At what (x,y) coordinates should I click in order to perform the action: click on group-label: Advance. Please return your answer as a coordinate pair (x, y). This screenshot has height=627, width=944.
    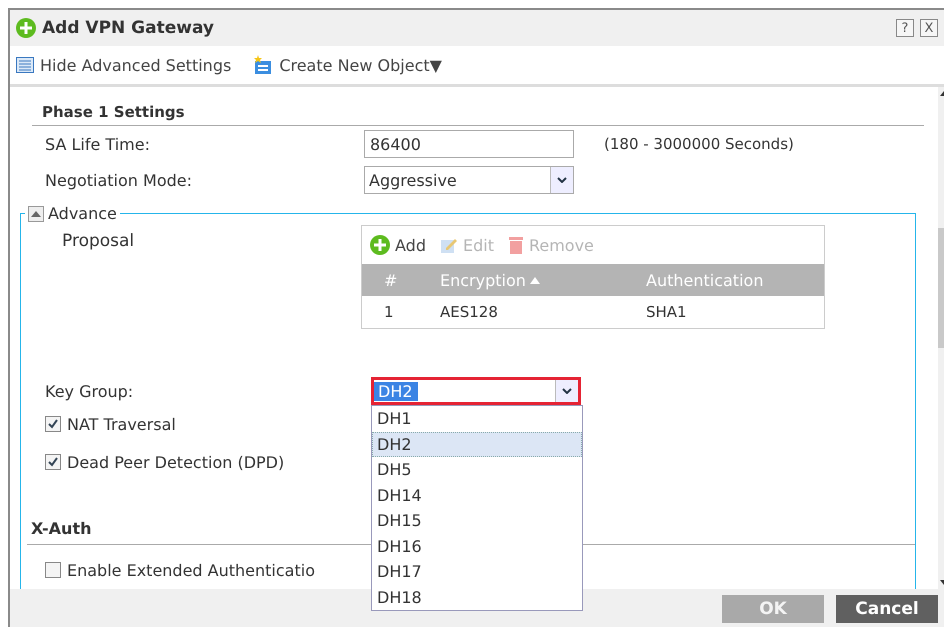
    Looking at the image, I should click on (82, 213).